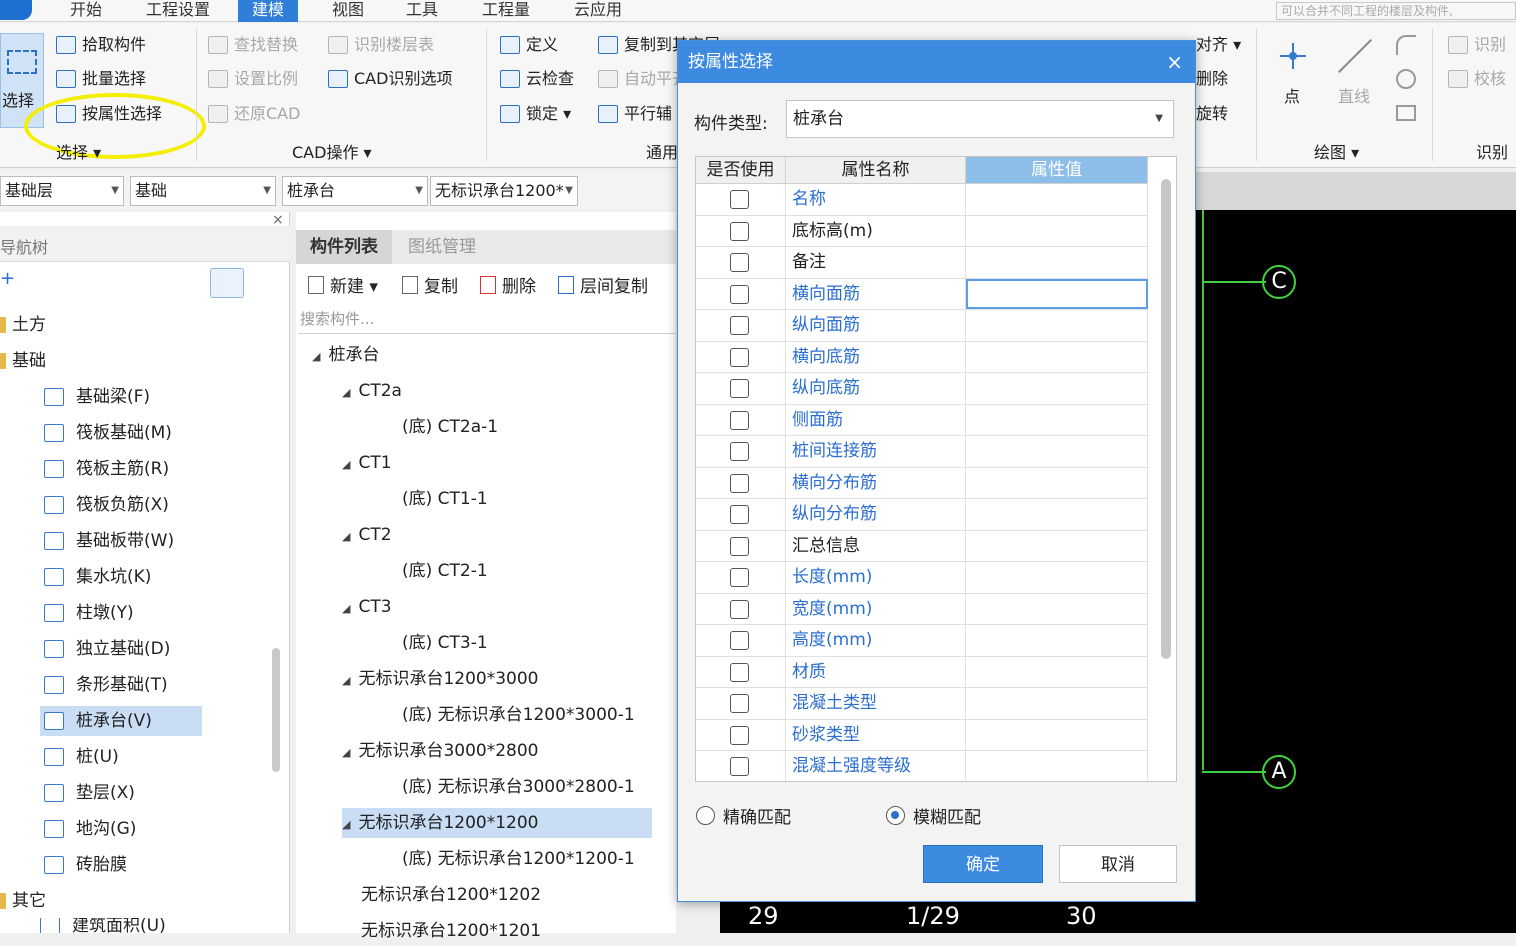 The height and width of the screenshot is (946, 1516). I want to click on tab-component-list: 构件列表, so click(344, 247).